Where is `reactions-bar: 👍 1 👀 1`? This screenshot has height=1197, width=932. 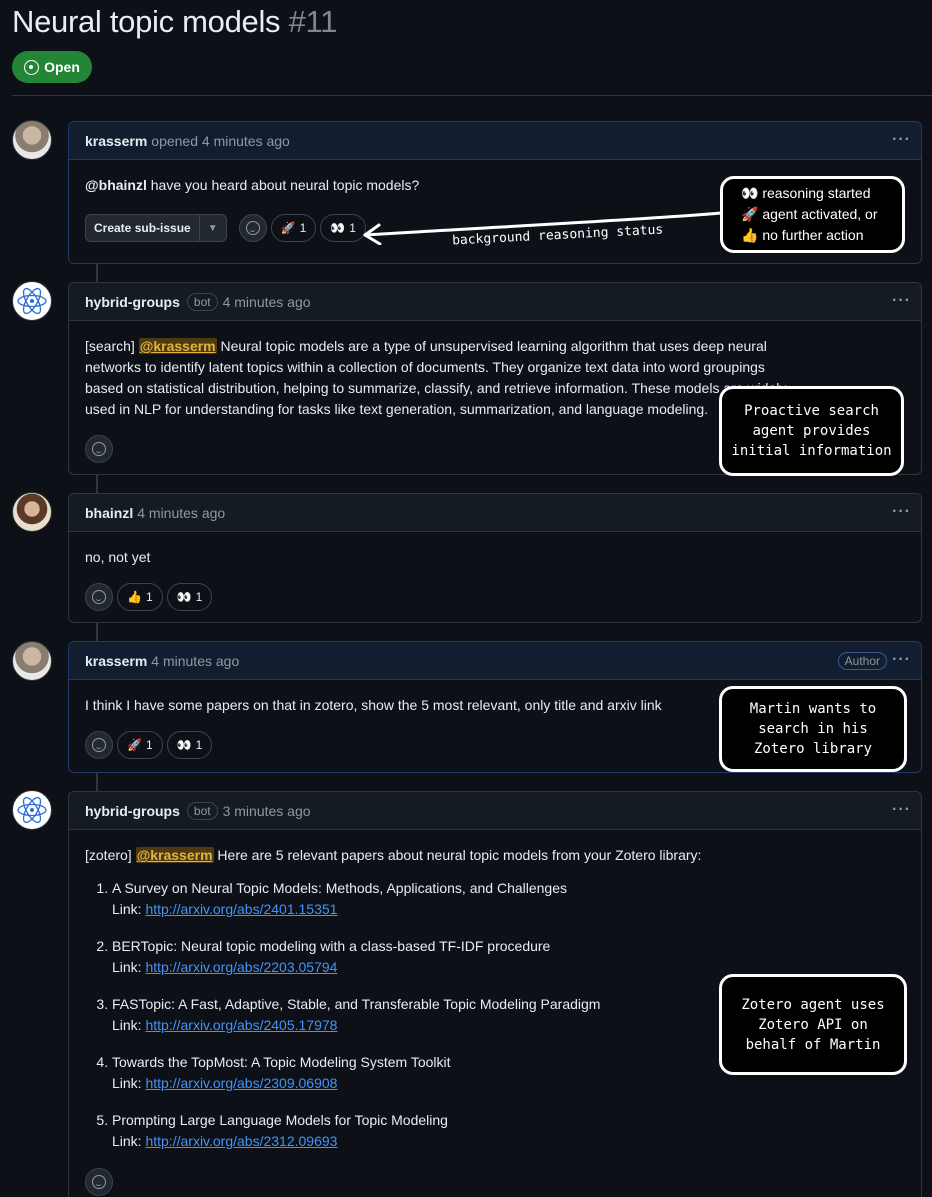
reactions-bar: 👍 1 👀 1 is located at coordinates (495, 597).